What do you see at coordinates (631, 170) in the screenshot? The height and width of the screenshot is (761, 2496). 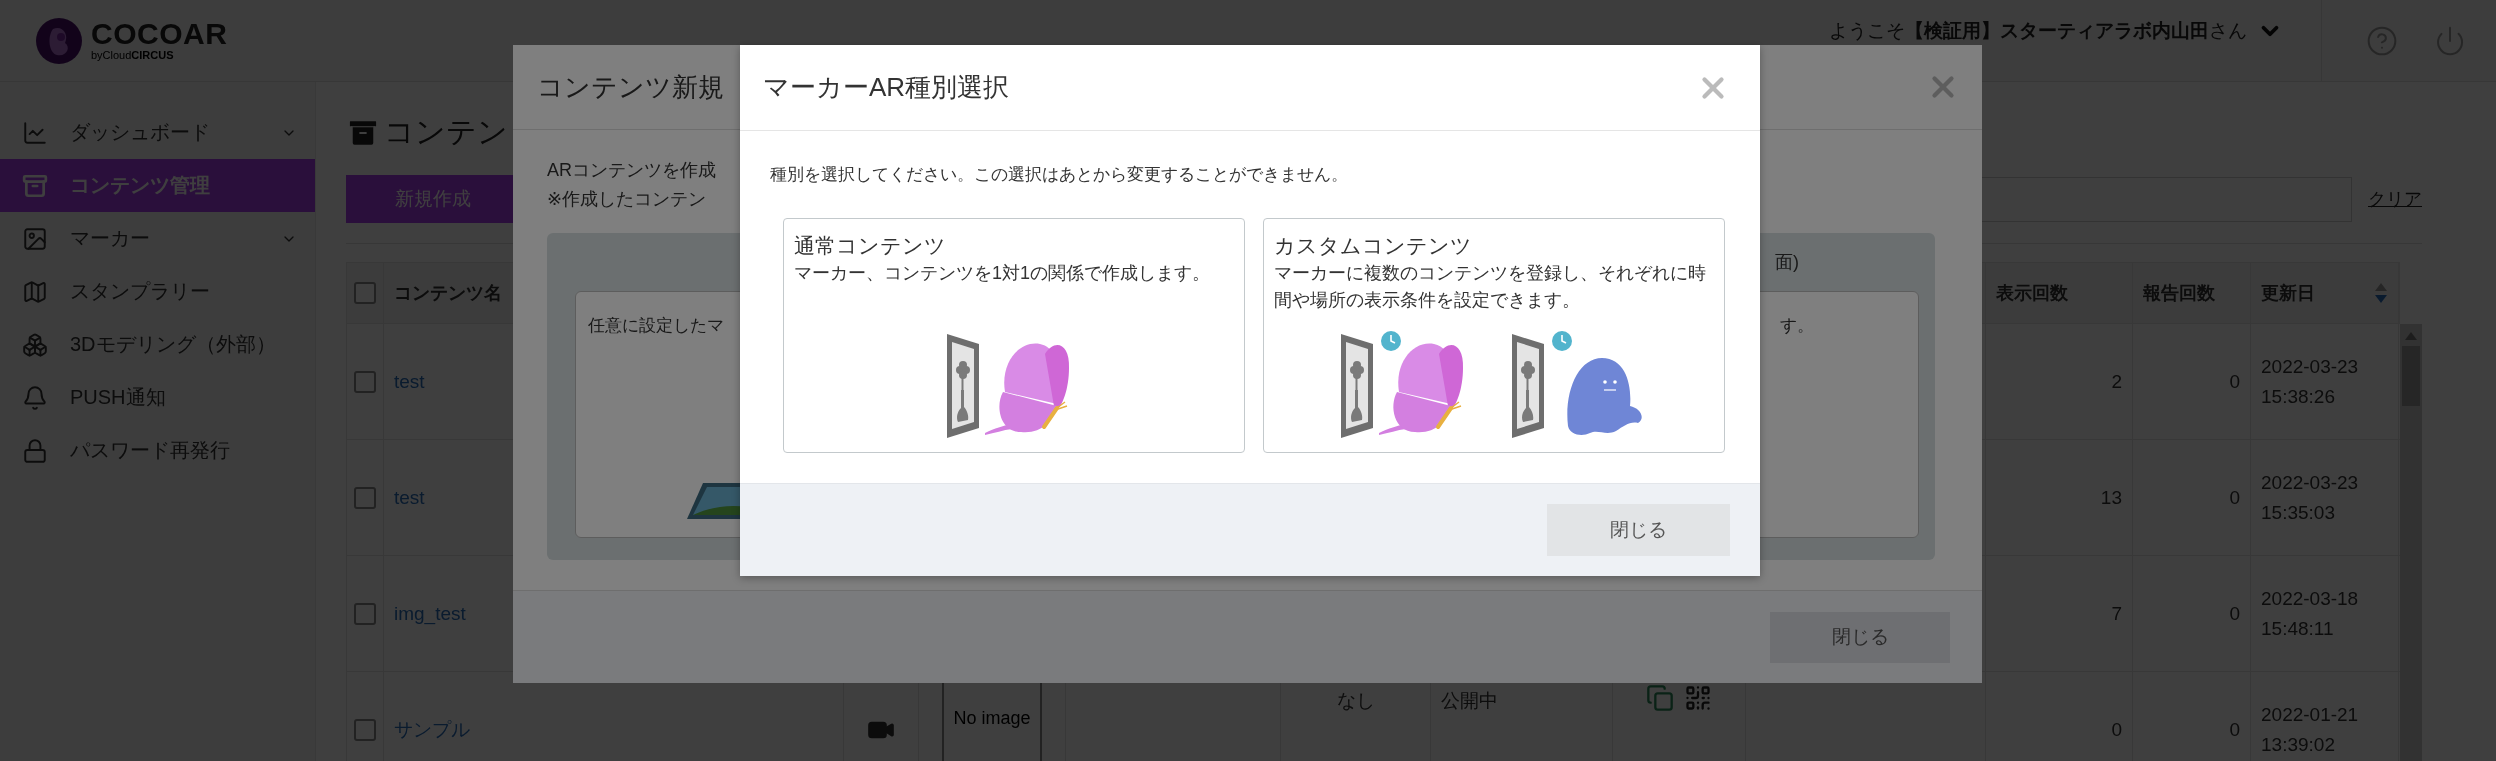 I see `intro-text: ARコンテンツを作成` at bounding box center [631, 170].